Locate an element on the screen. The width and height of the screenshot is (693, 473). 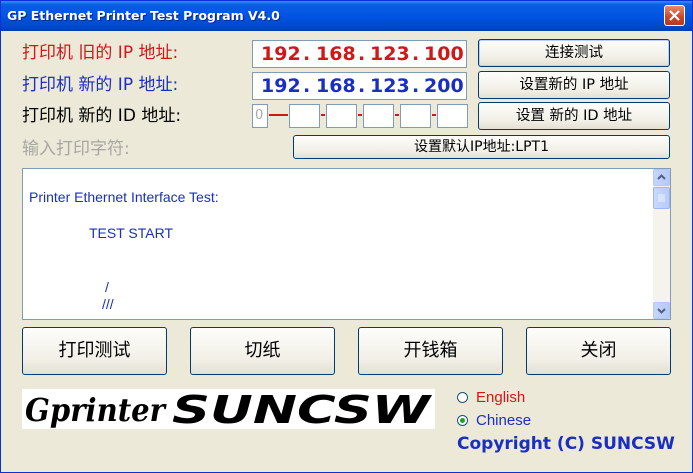
radio-selected-dot is located at coordinates (462, 420).